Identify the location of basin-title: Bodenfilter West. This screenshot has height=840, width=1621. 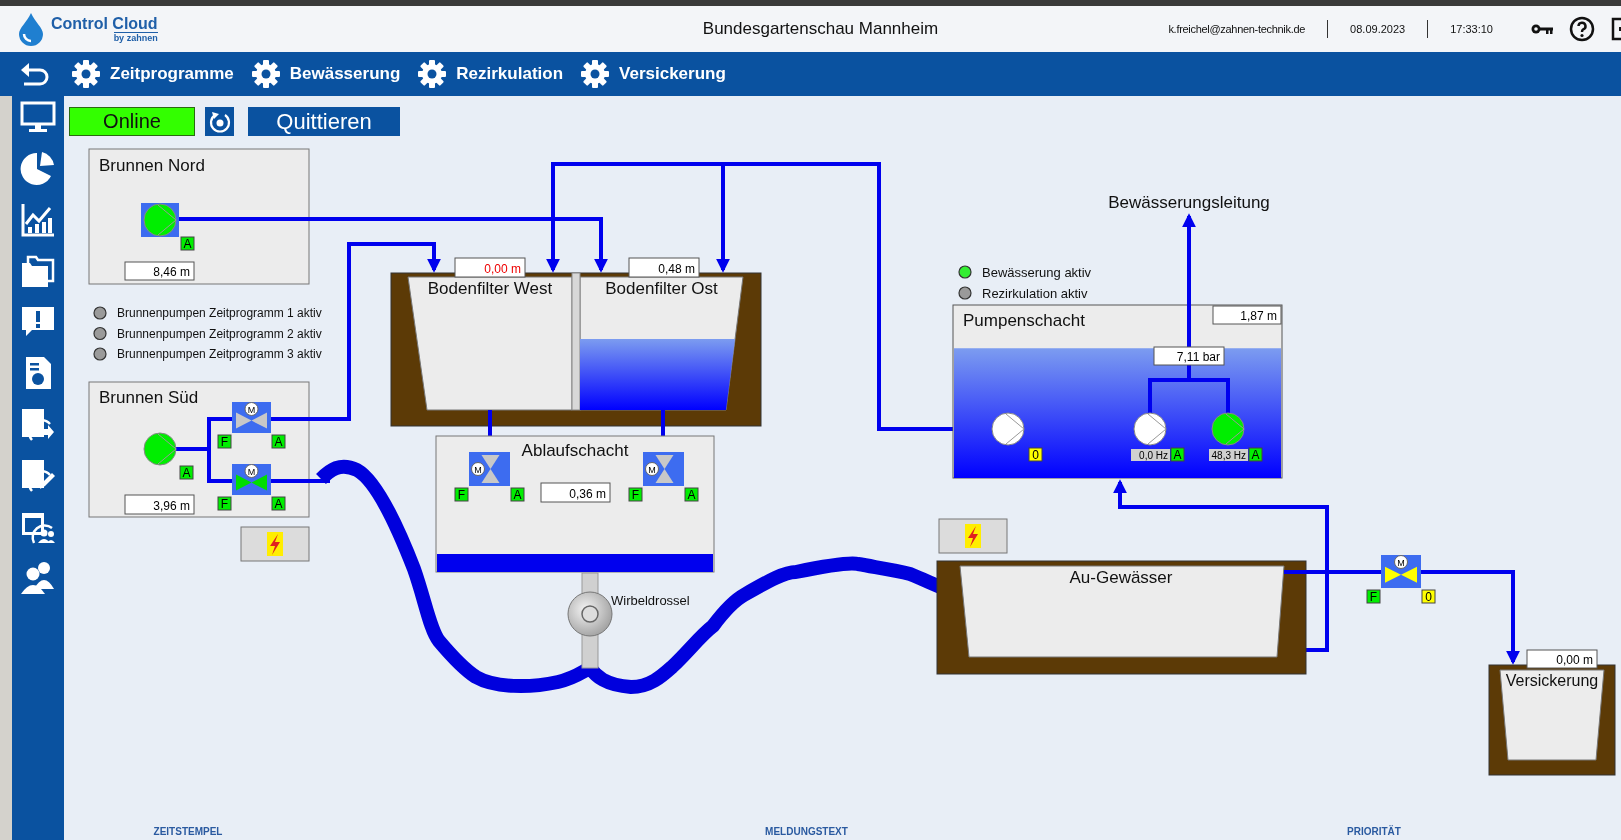
(490, 288).